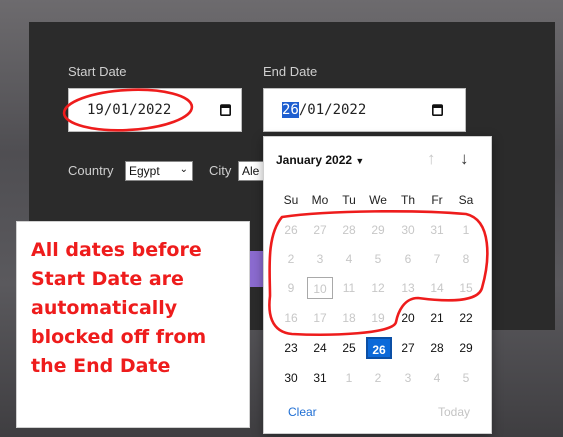 This screenshot has width=563, height=437. Describe the element at coordinates (291, 318) in the screenshot. I see `day-cell: 16` at that location.